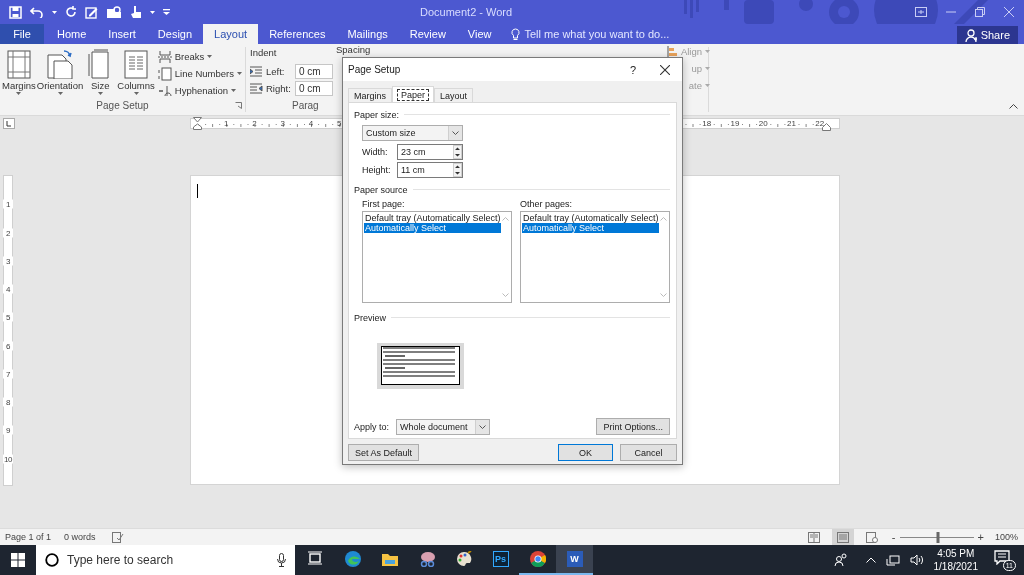 Image resolution: width=1024 pixels, height=575 pixels. I want to click on ruler-number: 8, so click(8, 402).